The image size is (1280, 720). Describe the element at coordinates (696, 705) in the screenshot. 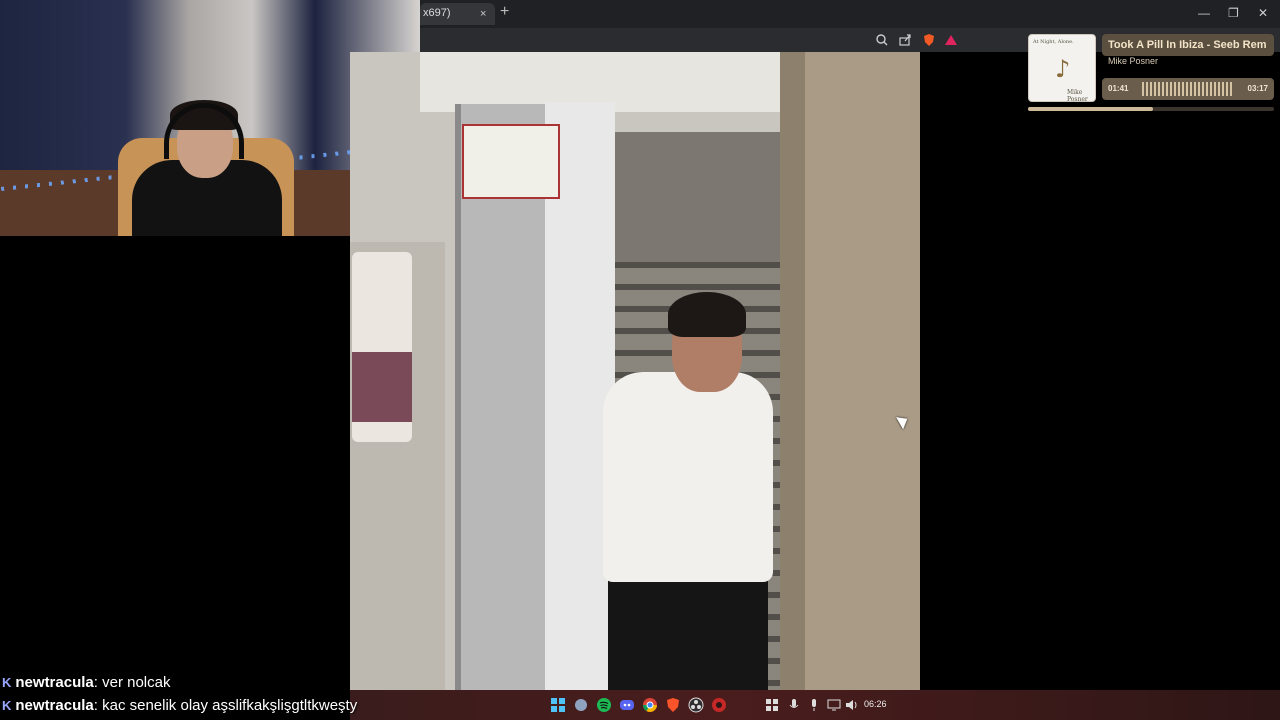

I see `obs-icon` at that location.